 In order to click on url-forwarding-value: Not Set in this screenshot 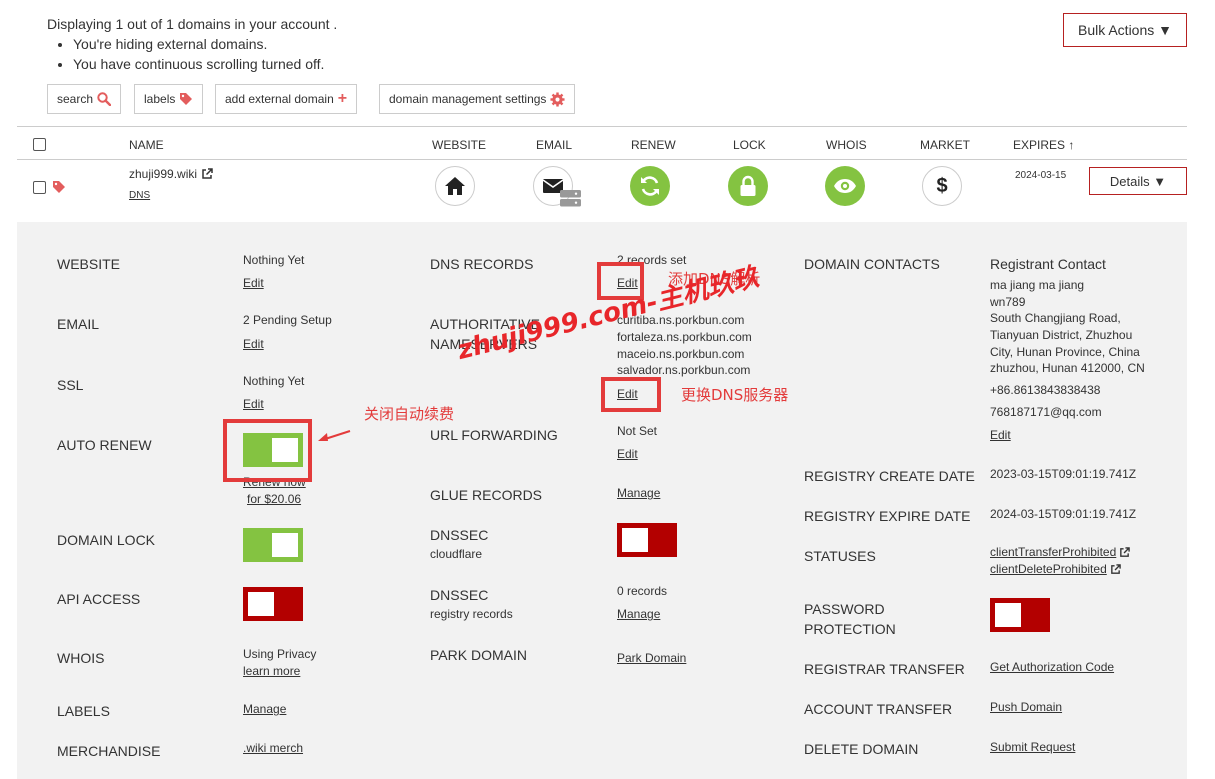, I will do `click(637, 431)`.